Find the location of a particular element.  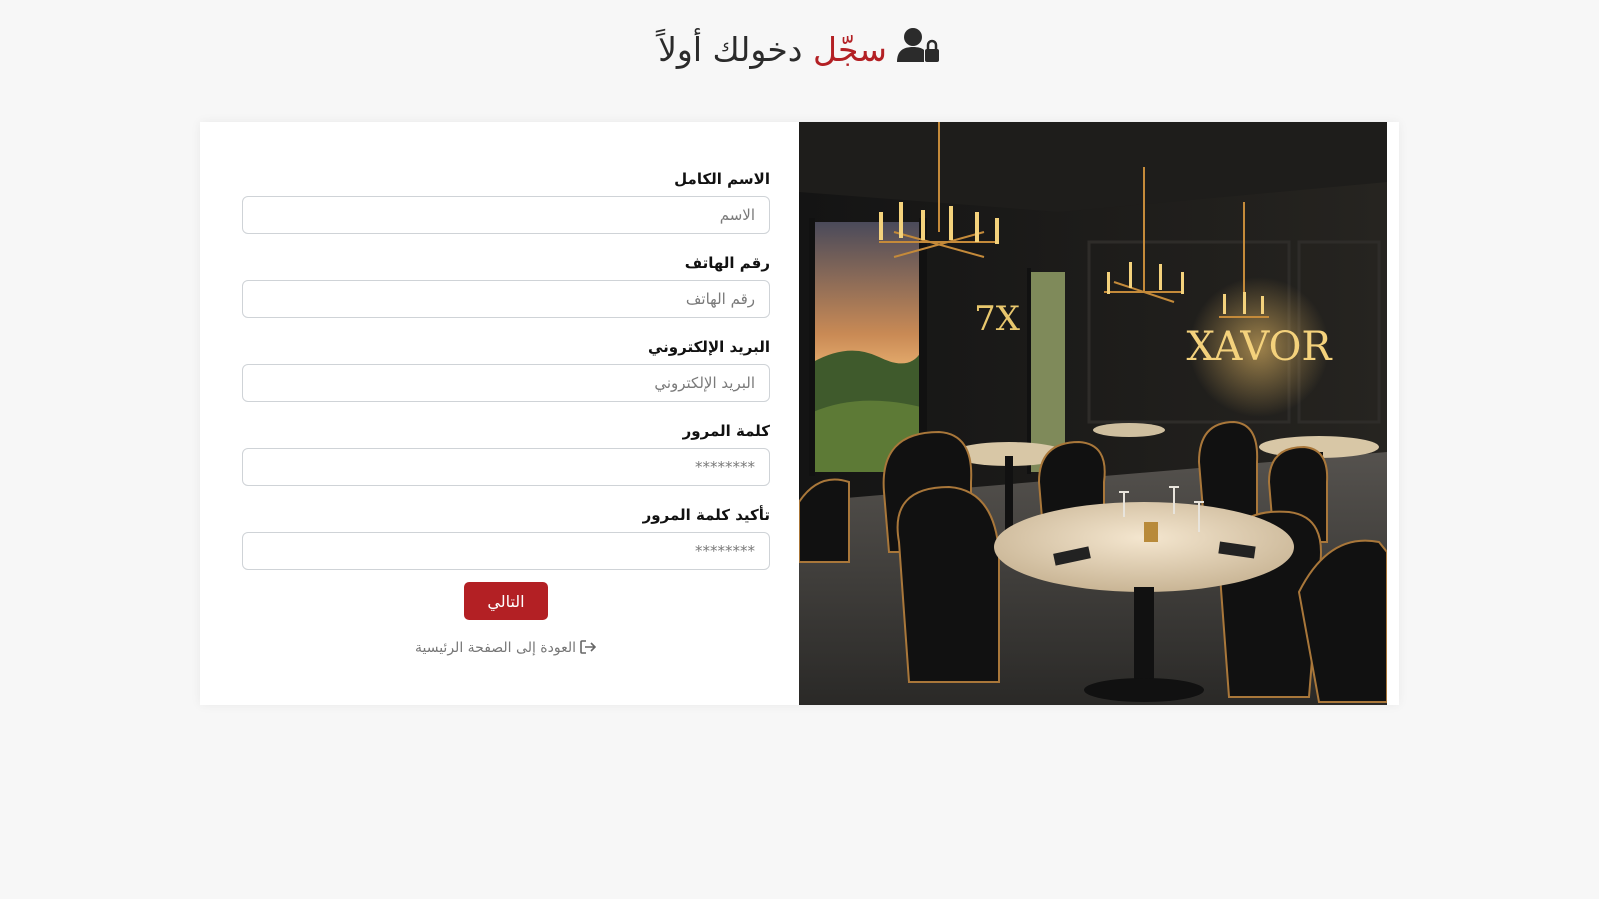

title-accent: سجّل is located at coordinates (849, 49).